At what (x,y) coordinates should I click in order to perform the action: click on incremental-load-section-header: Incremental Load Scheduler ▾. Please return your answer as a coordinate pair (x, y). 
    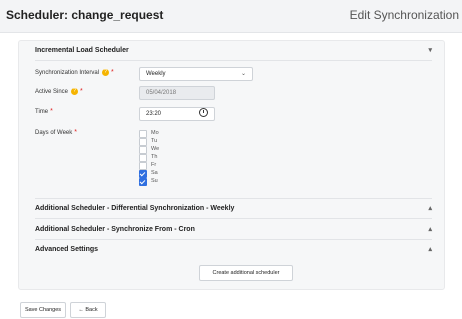
    Looking at the image, I should click on (233, 51).